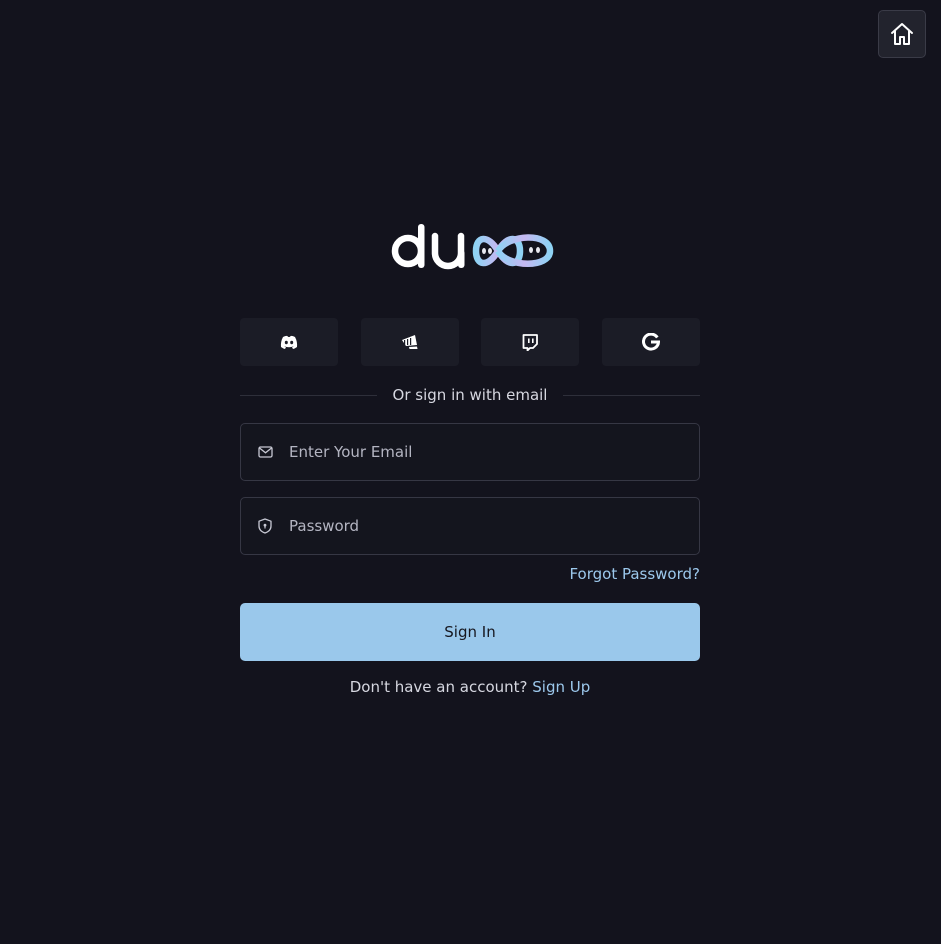  What do you see at coordinates (470, 342) in the screenshot?
I see `social-login-row` at bounding box center [470, 342].